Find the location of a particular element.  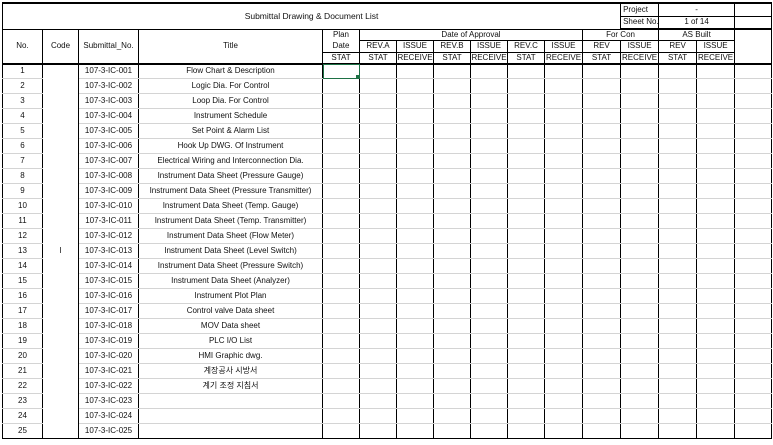

row-no-cell: 2 is located at coordinates (22, 86).